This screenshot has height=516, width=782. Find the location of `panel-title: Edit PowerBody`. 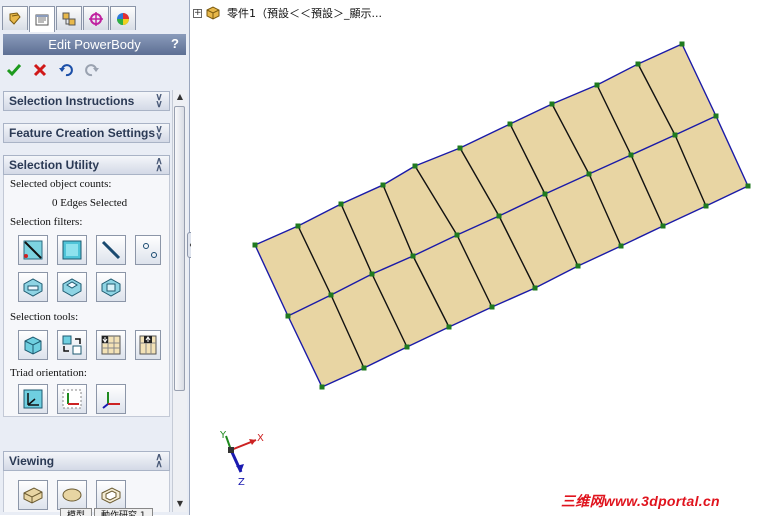

panel-title: Edit PowerBody is located at coordinates (94, 44).